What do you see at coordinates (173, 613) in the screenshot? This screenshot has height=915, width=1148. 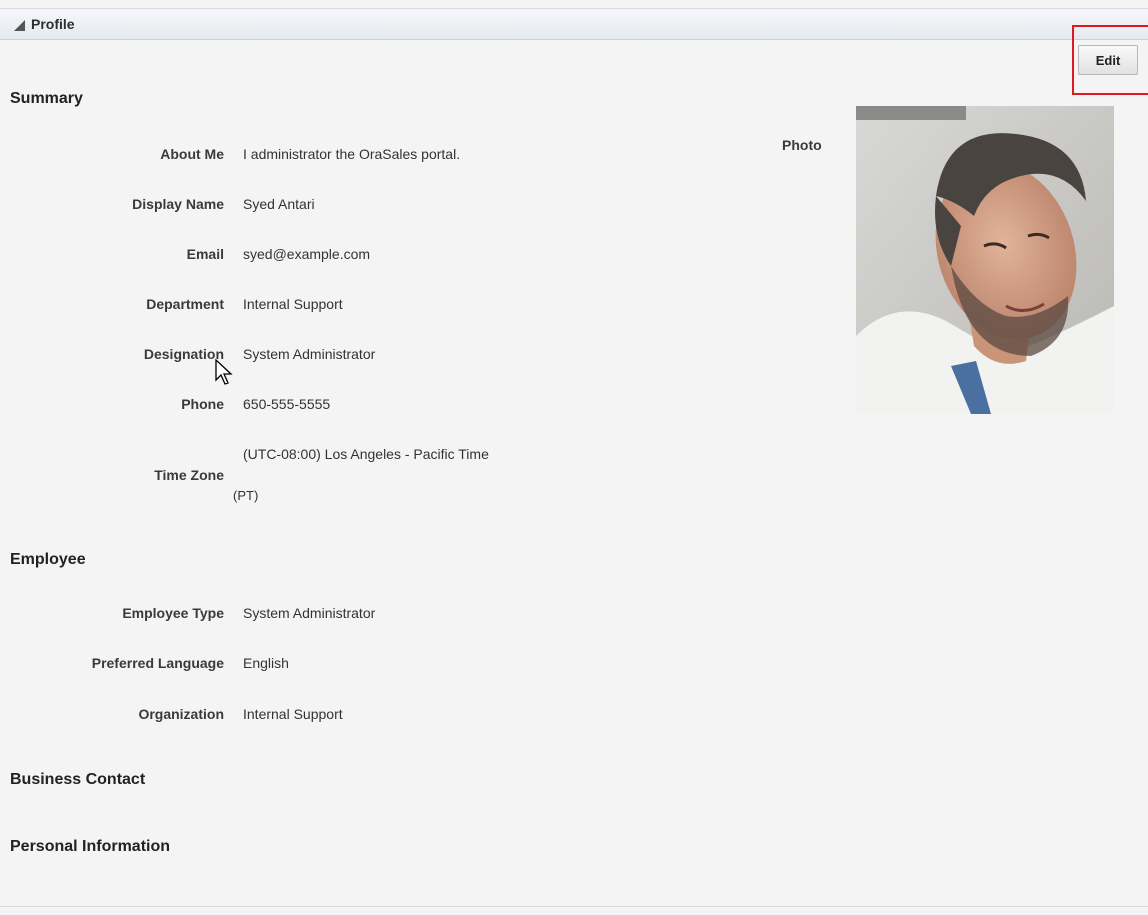 I see `employee-type-label: Employee Type` at bounding box center [173, 613].